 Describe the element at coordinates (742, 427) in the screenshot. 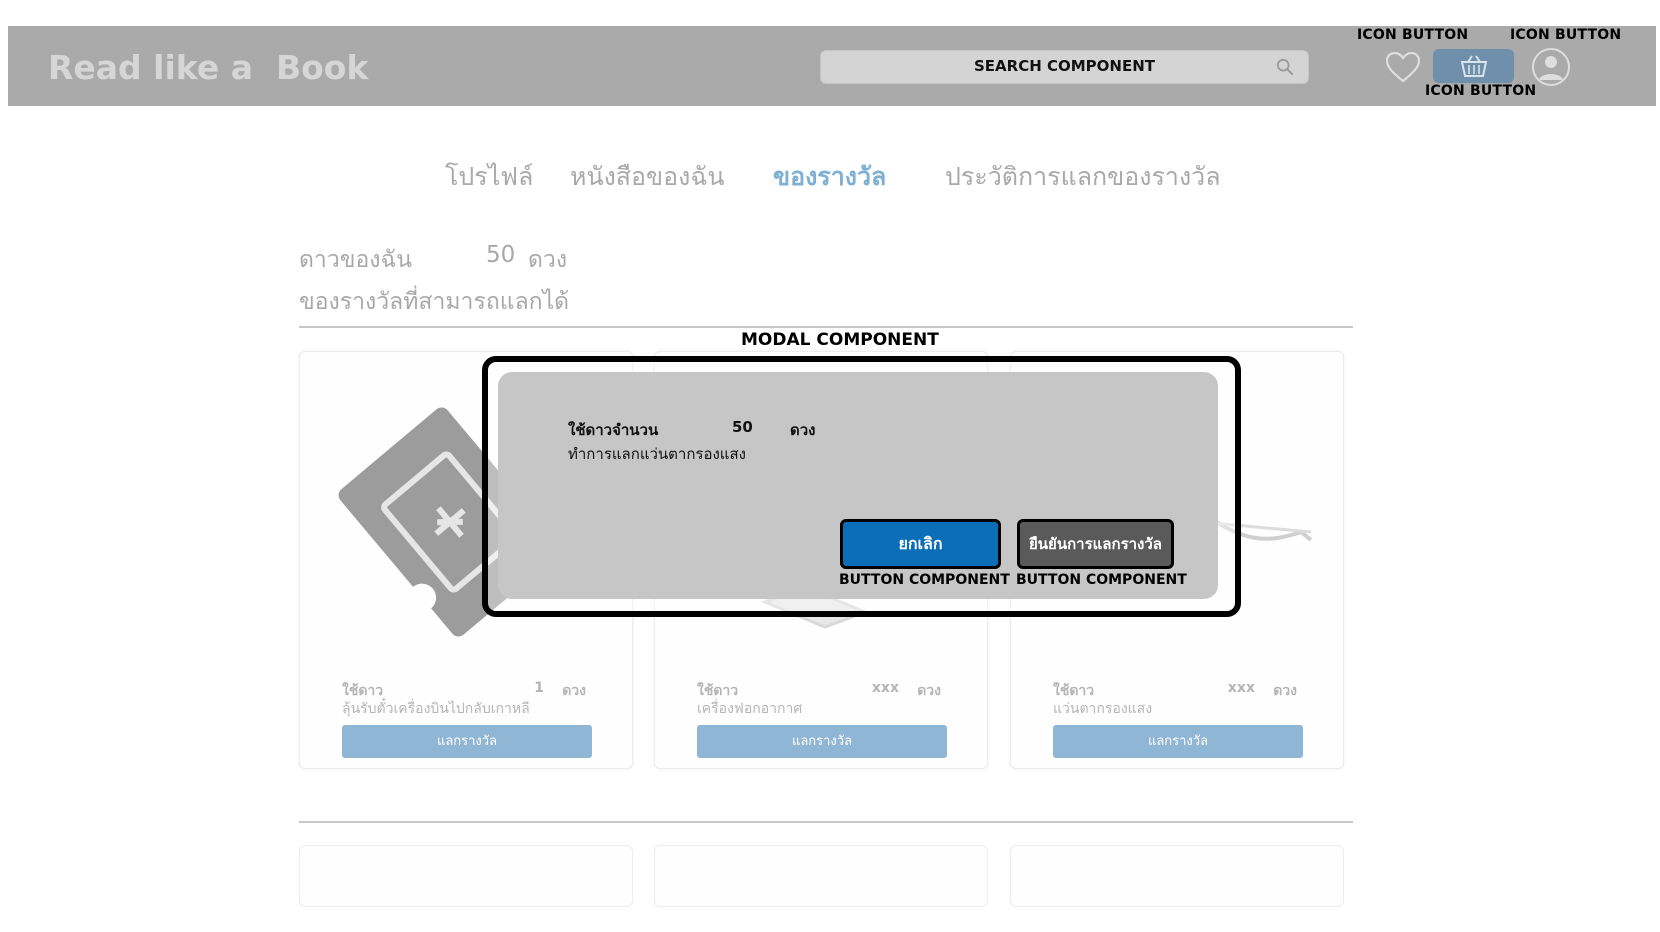

I see `modal-star-qty: 50` at that location.